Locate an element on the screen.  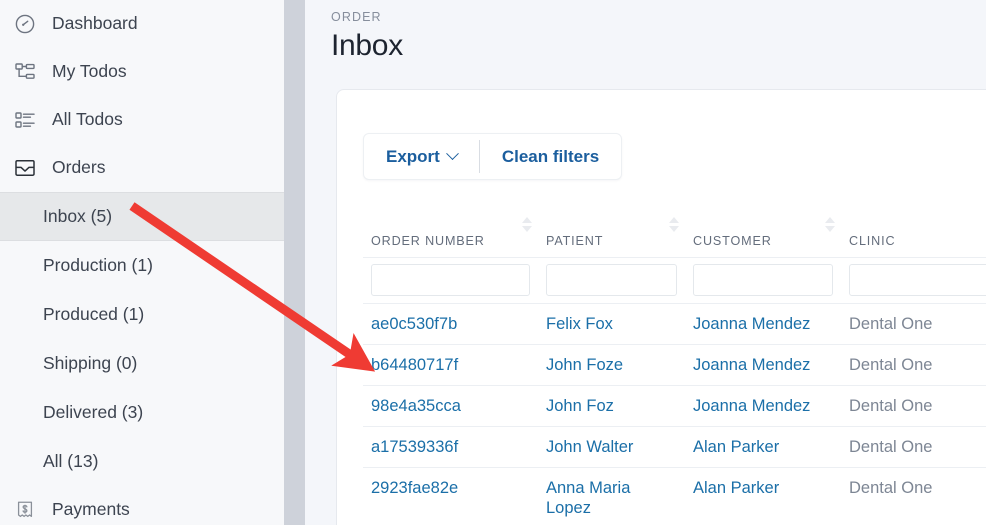
filter-cell-clinic is located at coordinates (913, 280).